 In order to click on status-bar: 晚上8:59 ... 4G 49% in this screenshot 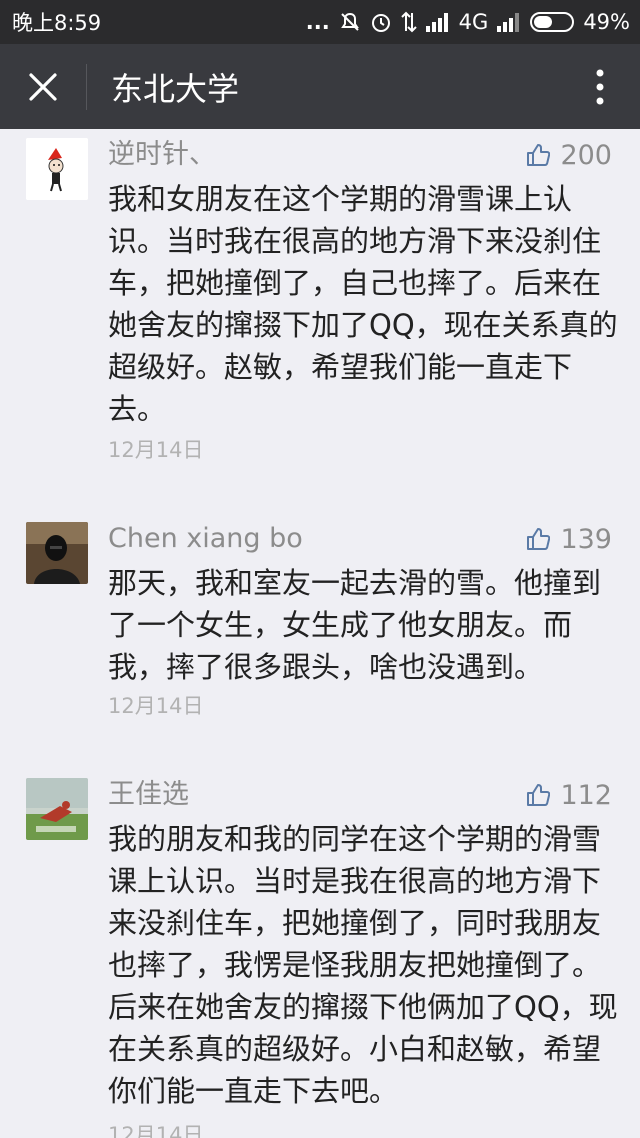, I will do `click(320, 22)`.